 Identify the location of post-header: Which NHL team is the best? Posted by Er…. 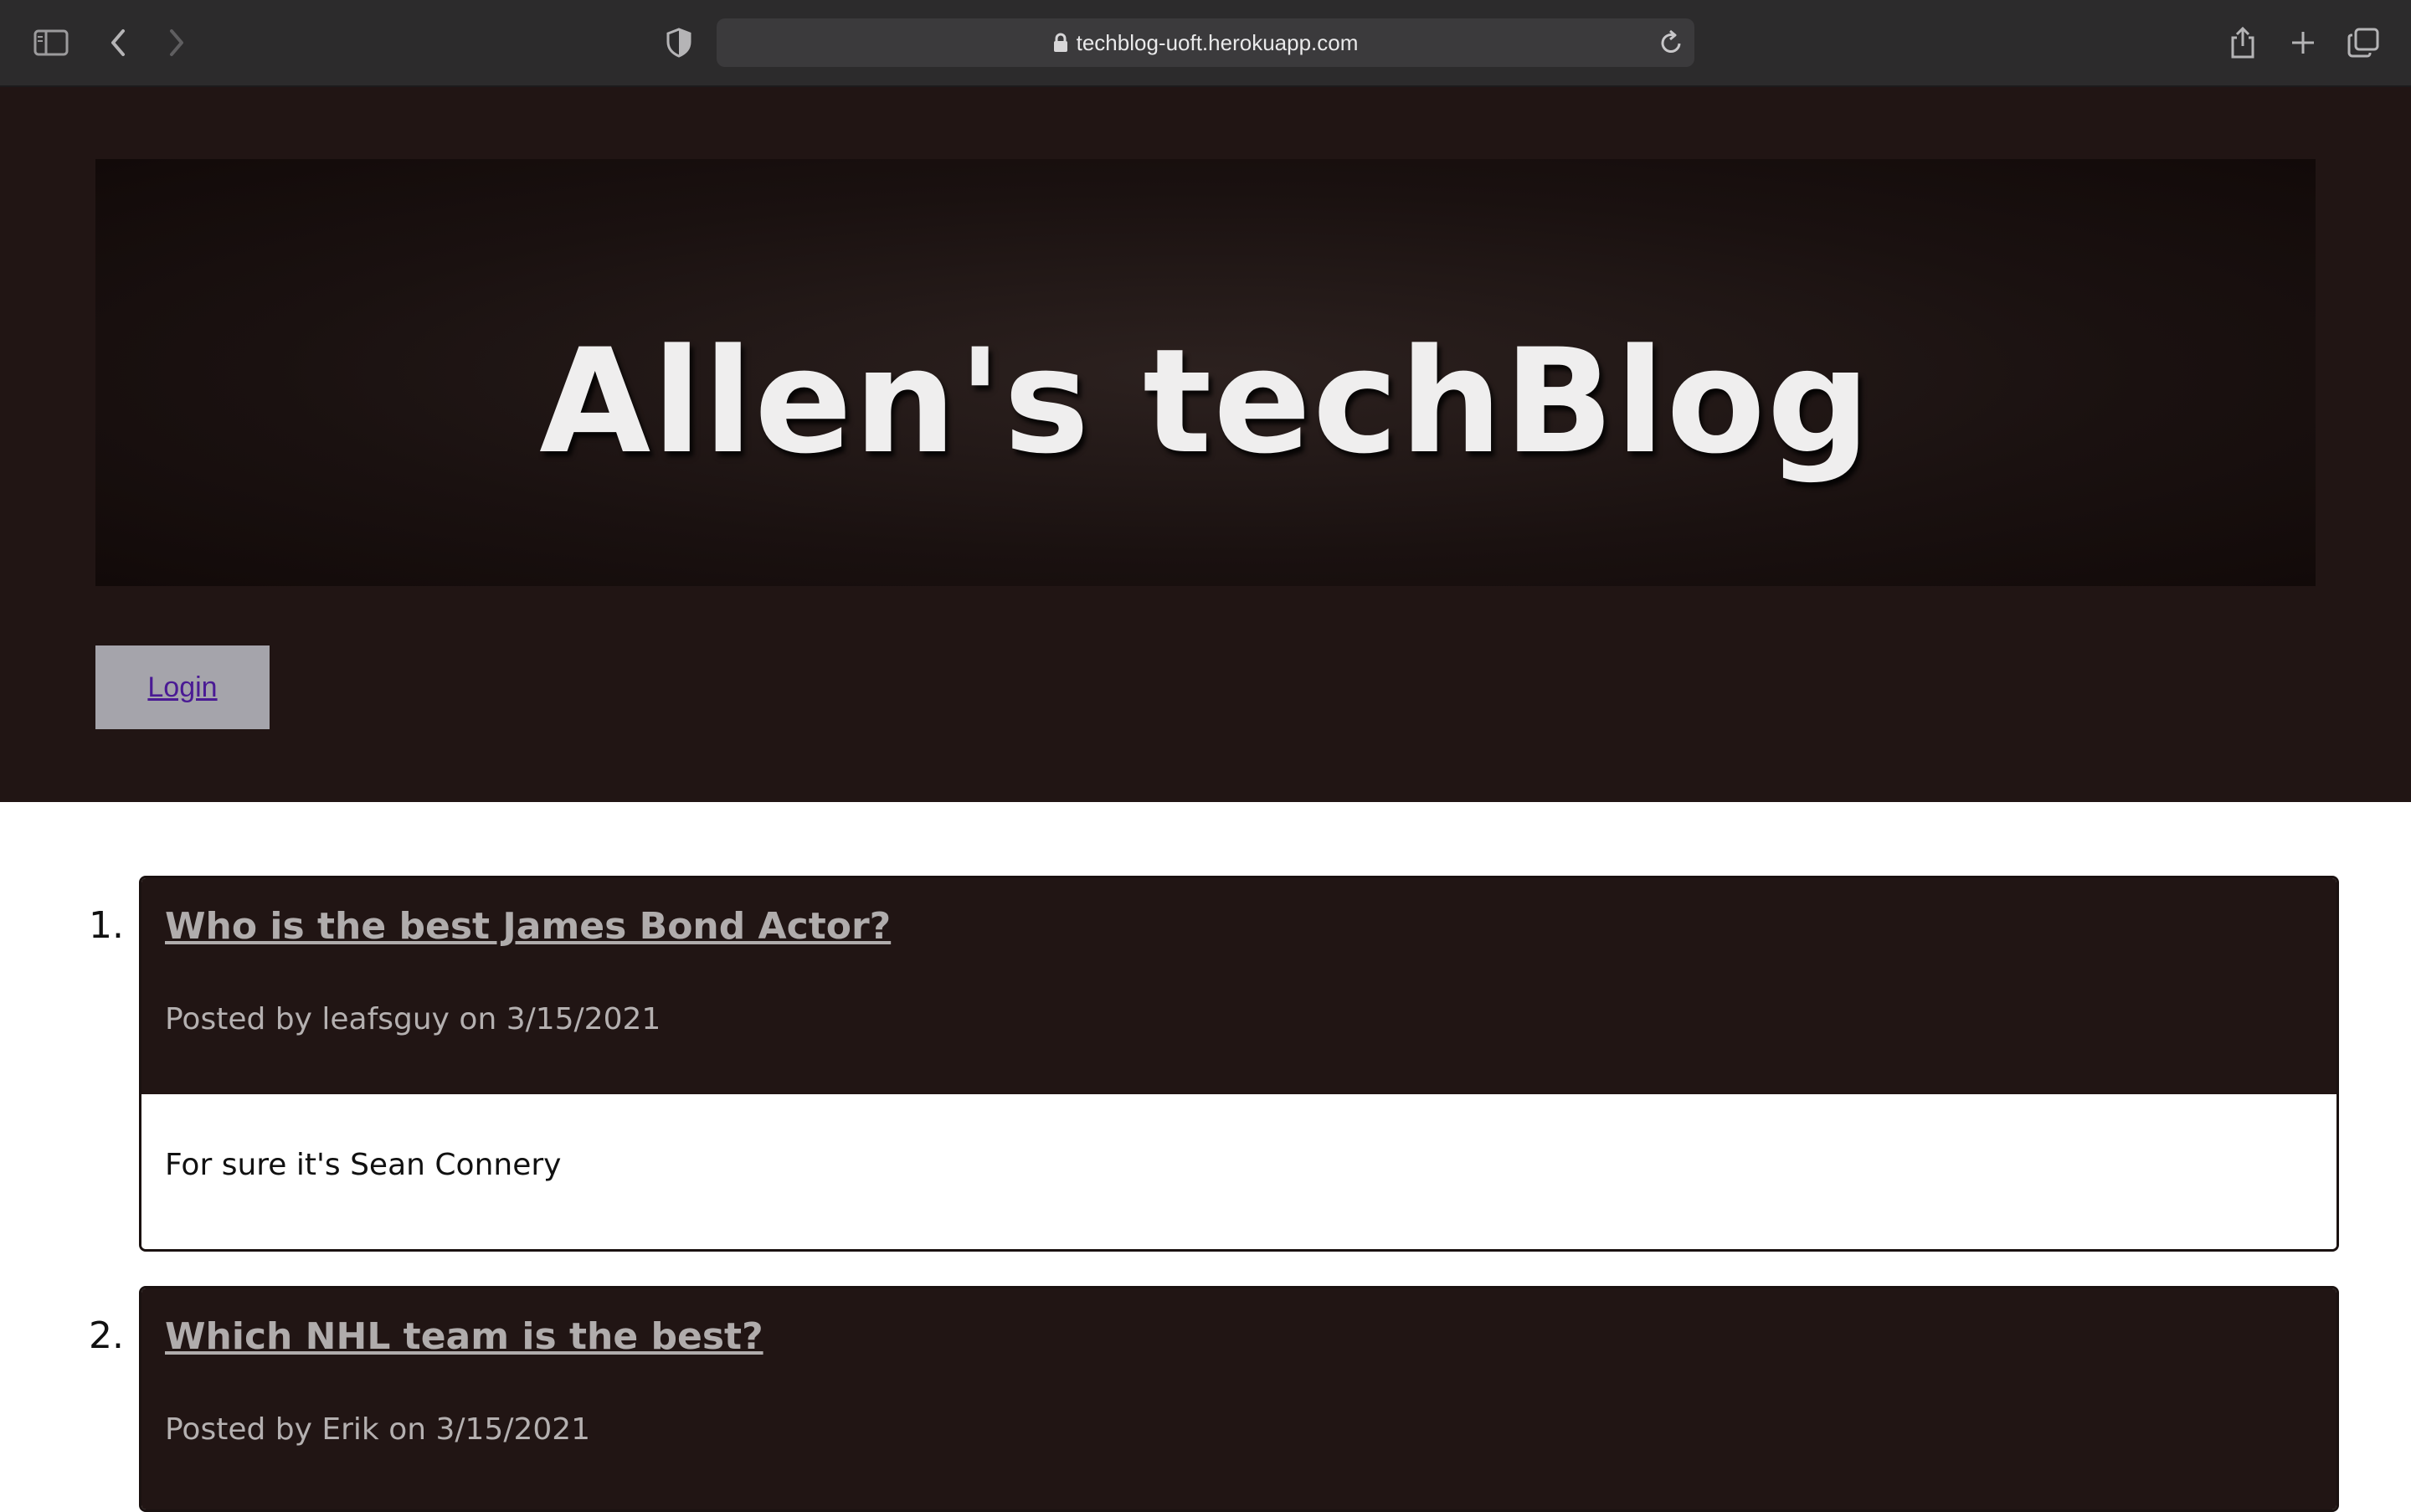
(1238, 1398).